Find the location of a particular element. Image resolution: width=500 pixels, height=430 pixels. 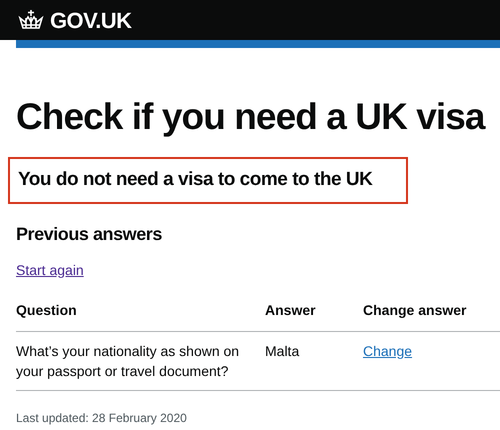

govuk-logo: GOV.UK is located at coordinates (91, 20).